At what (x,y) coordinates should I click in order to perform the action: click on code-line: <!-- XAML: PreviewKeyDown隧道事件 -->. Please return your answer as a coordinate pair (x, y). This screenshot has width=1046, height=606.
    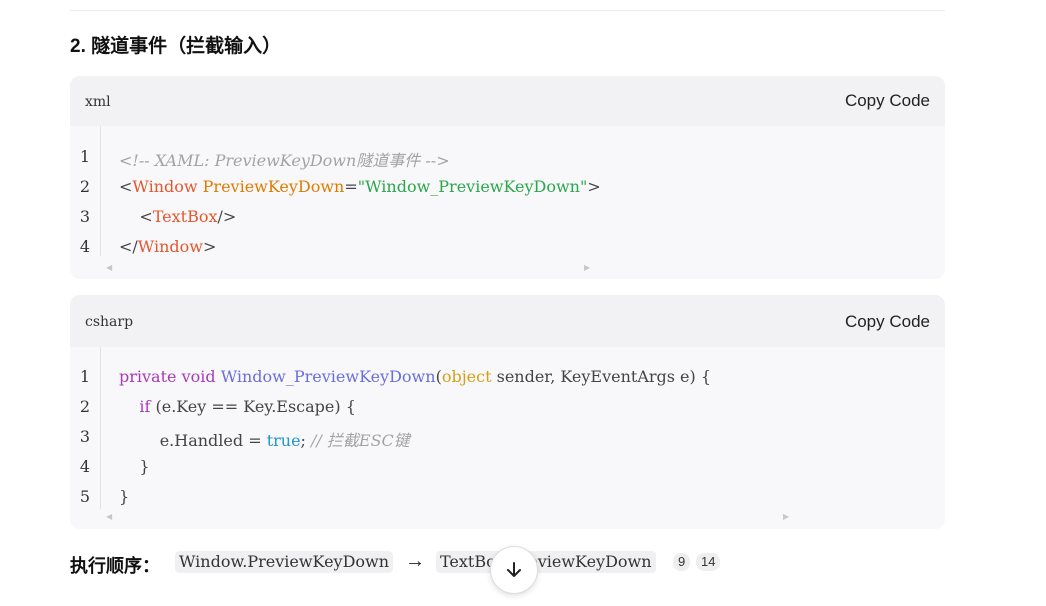
    Looking at the image, I should click on (284, 159).